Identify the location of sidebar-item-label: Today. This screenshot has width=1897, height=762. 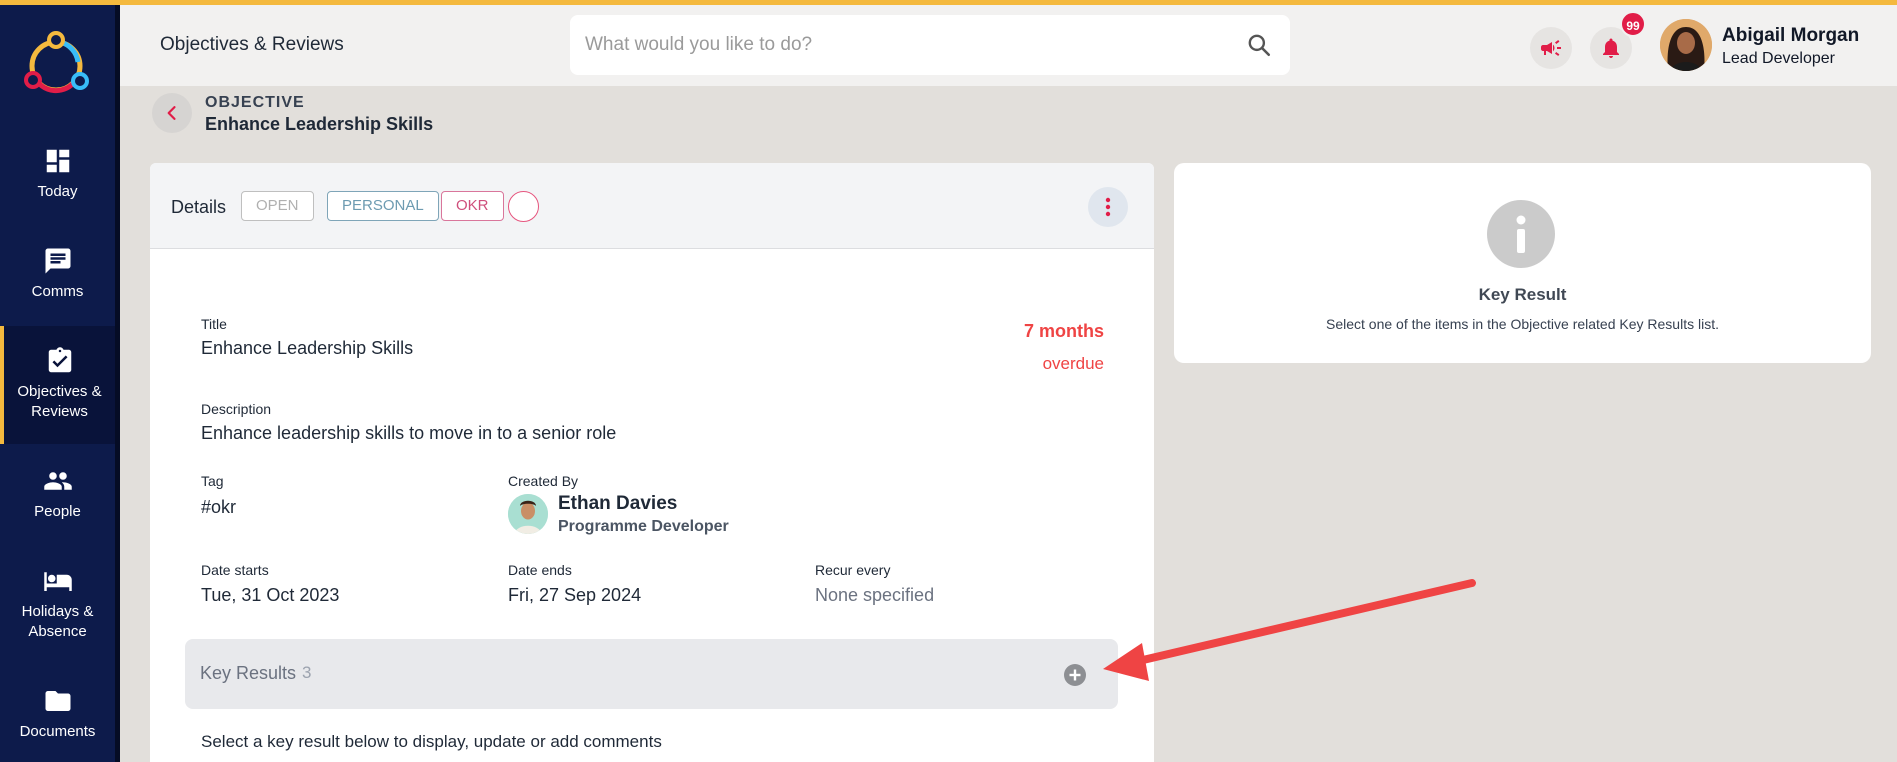
(57, 191).